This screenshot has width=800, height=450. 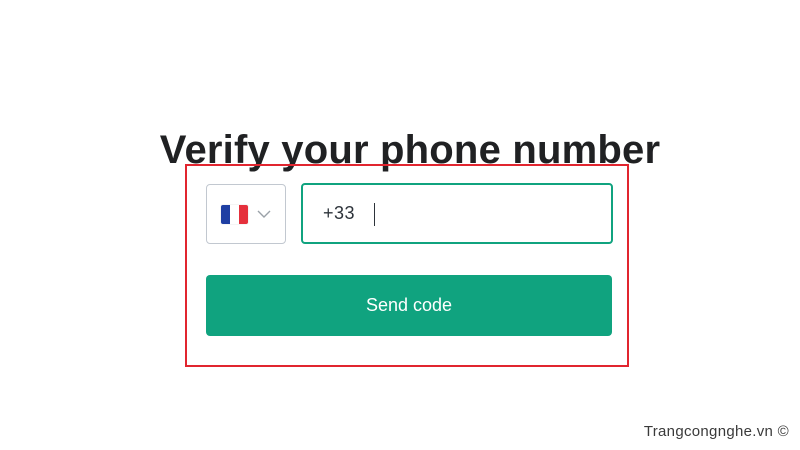 I want to click on chevron-down-icon, so click(x=264, y=214).